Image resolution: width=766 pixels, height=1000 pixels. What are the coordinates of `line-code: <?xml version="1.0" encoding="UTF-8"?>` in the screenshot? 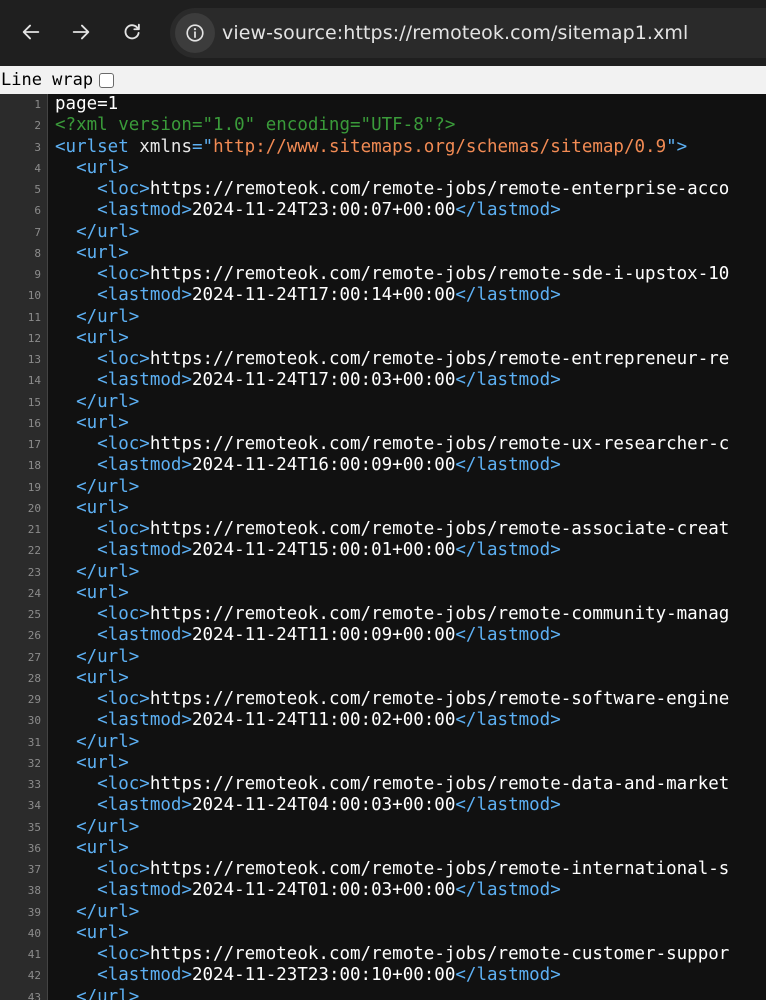 It's located at (255, 125).